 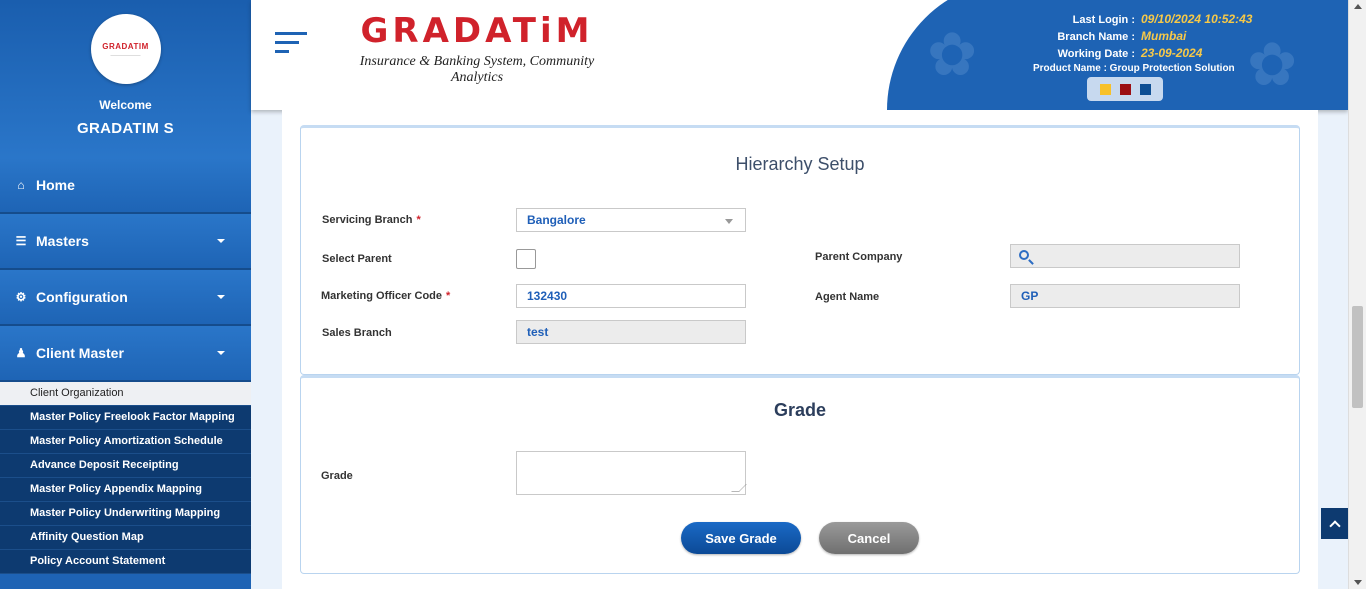 I want to click on user-icon: ♟, so click(x=21, y=353).